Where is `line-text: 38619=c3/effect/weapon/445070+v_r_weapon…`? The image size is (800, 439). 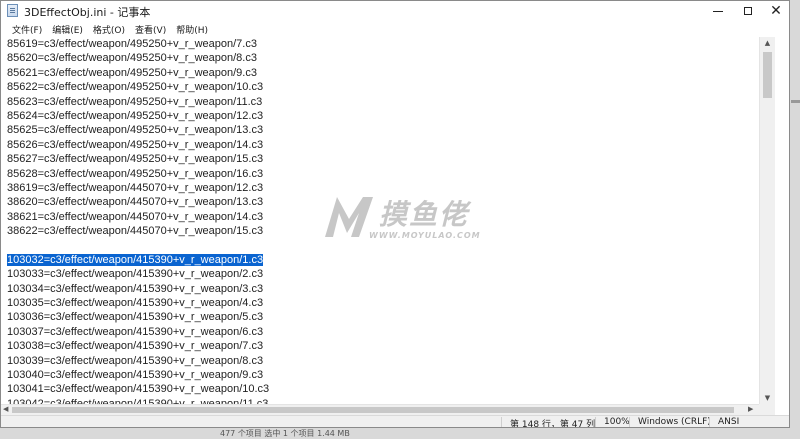 line-text: 38619=c3/effect/weapon/445070+v_r_weapon… is located at coordinates (135, 187).